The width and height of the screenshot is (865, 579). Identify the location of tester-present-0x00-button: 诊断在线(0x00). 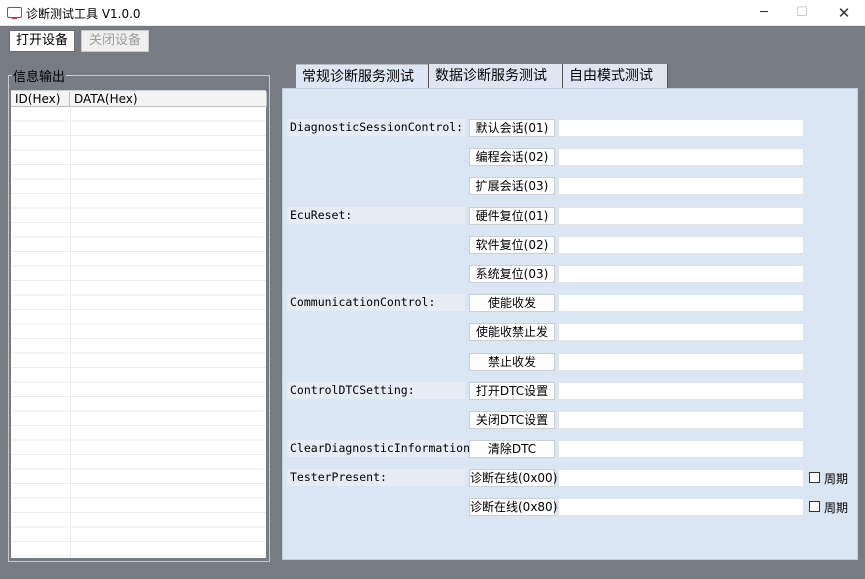
(513, 478).